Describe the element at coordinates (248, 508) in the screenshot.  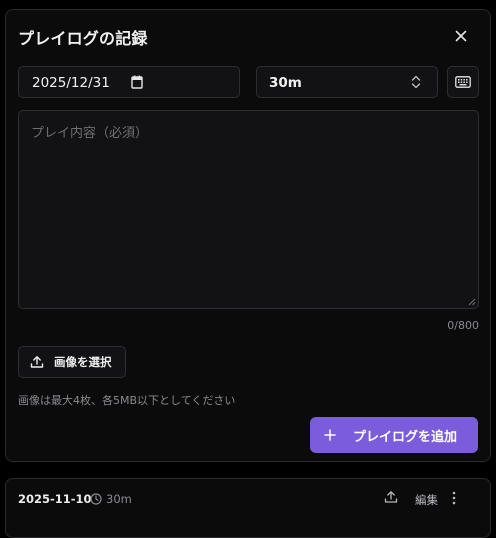
I see `playlog-entry: 2025-11-10 30m 編集` at that location.